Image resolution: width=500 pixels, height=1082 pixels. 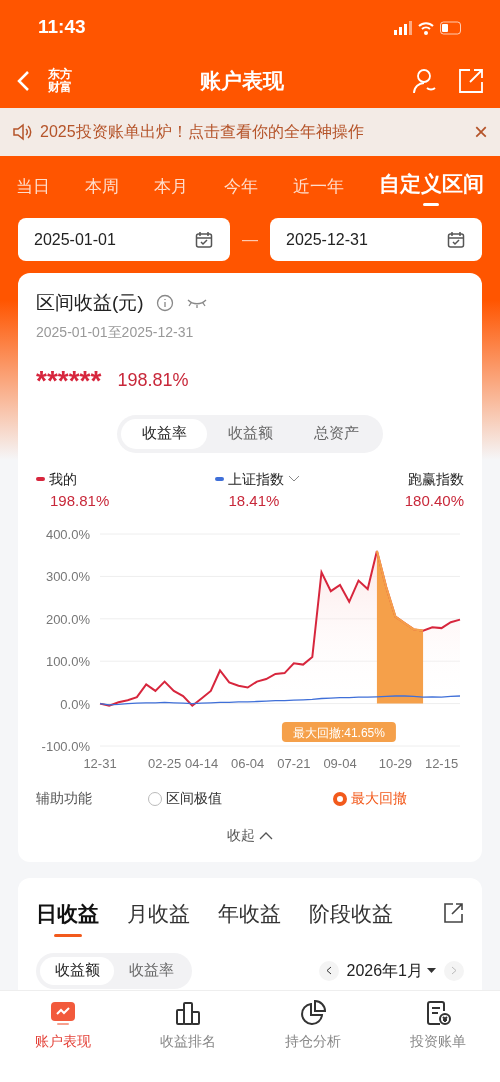 What do you see at coordinates (67, 577) in the screenshot?
I see `y-axis-label: 300.0%` at bounding box center [67, 577].